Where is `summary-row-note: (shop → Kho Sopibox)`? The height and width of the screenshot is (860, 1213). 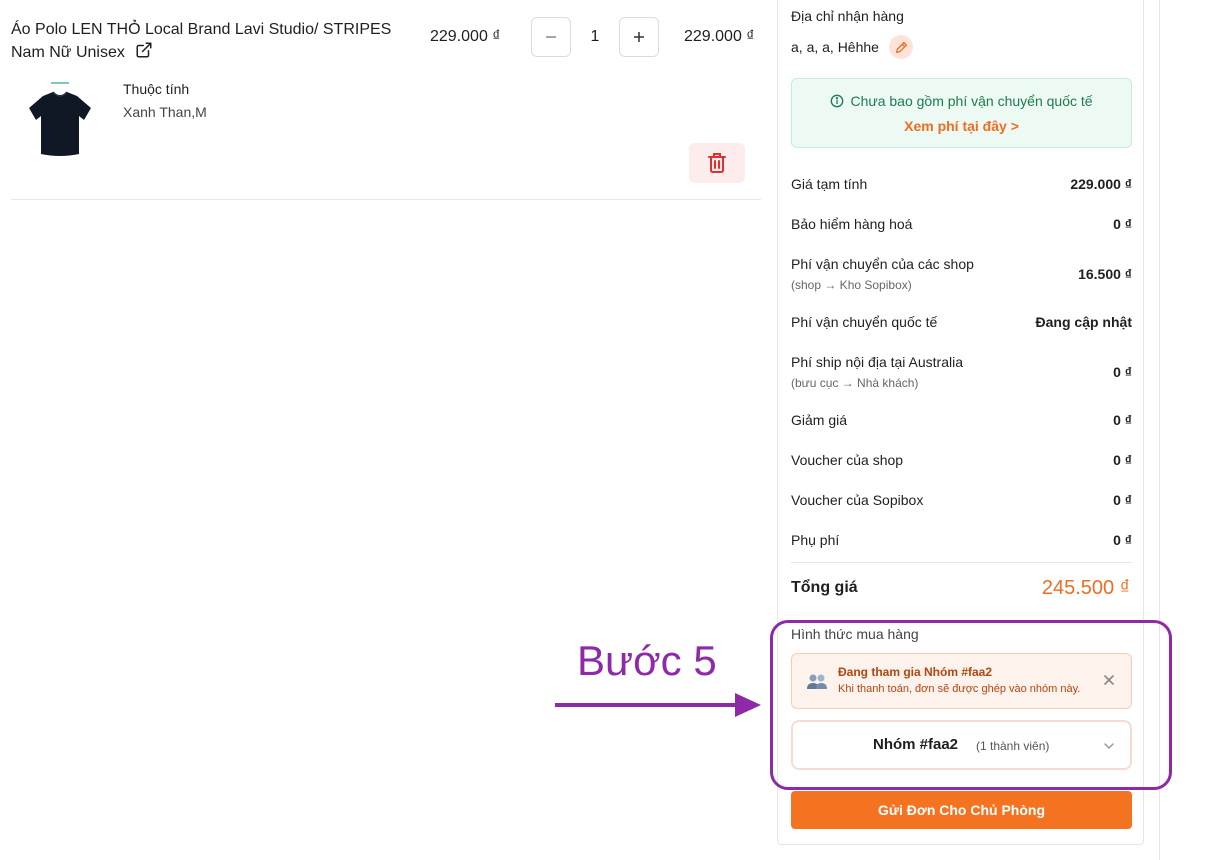
summary-row-note: (shop → Kho Sopibox) is located at coordinates (851, 285).